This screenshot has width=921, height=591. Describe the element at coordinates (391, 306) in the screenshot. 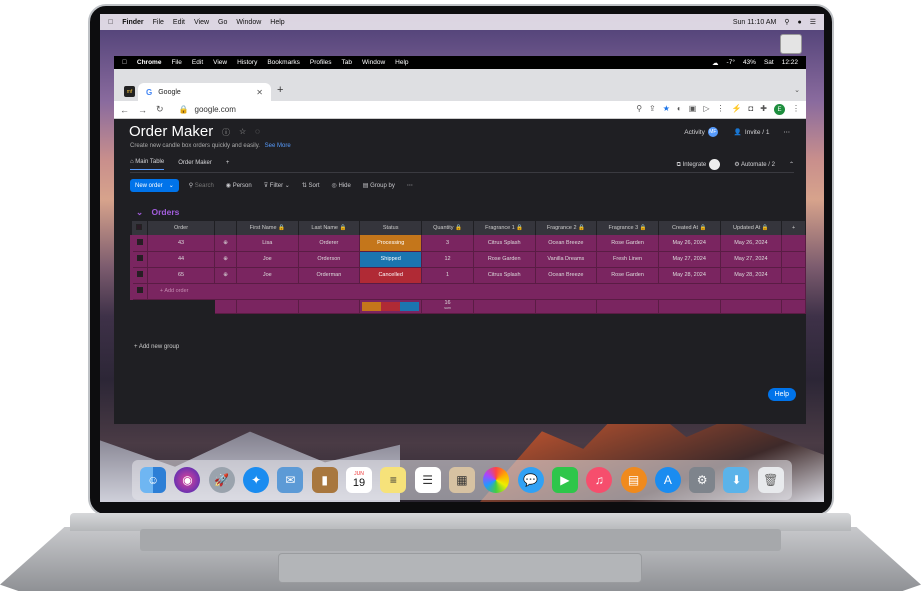

I see `status-summary-bar` at that location.